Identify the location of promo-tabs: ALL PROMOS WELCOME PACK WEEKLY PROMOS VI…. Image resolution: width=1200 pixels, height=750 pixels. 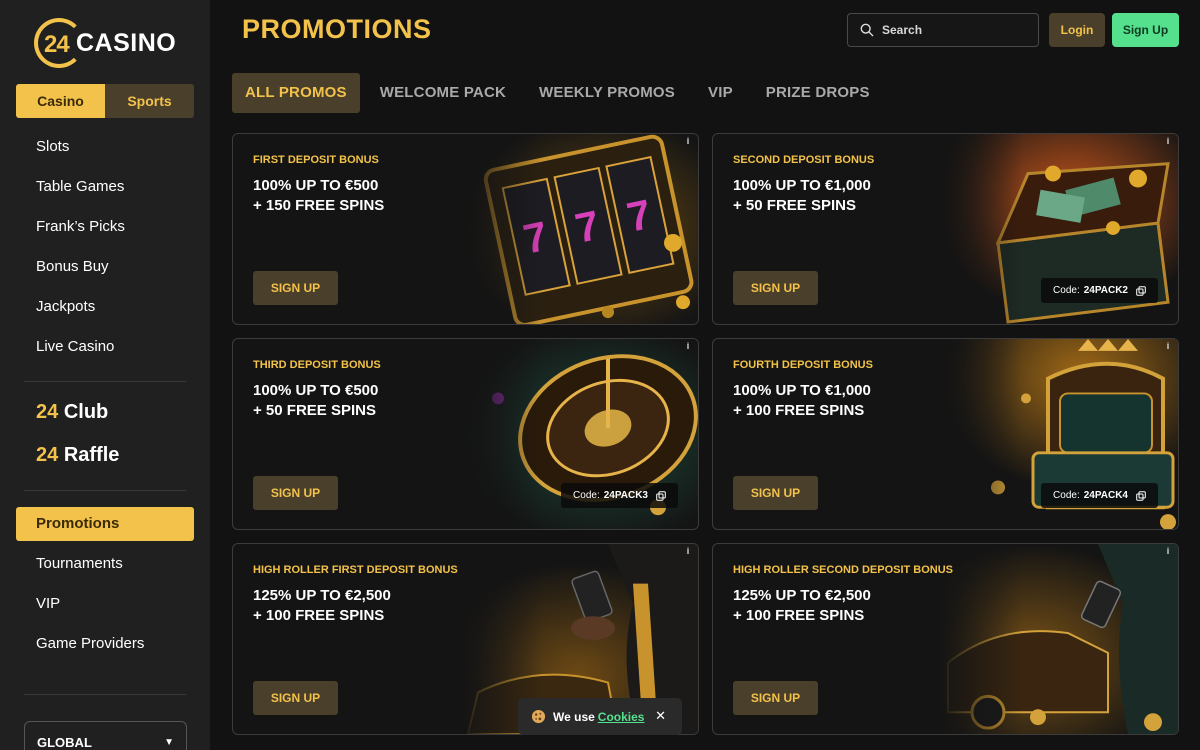
(561, 93).